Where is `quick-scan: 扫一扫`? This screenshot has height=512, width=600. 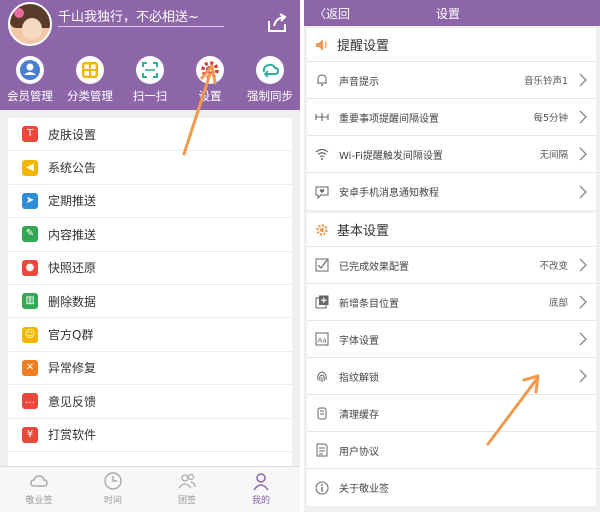
quick-scan: 扫一扫 is located at coordinates (150, 80).